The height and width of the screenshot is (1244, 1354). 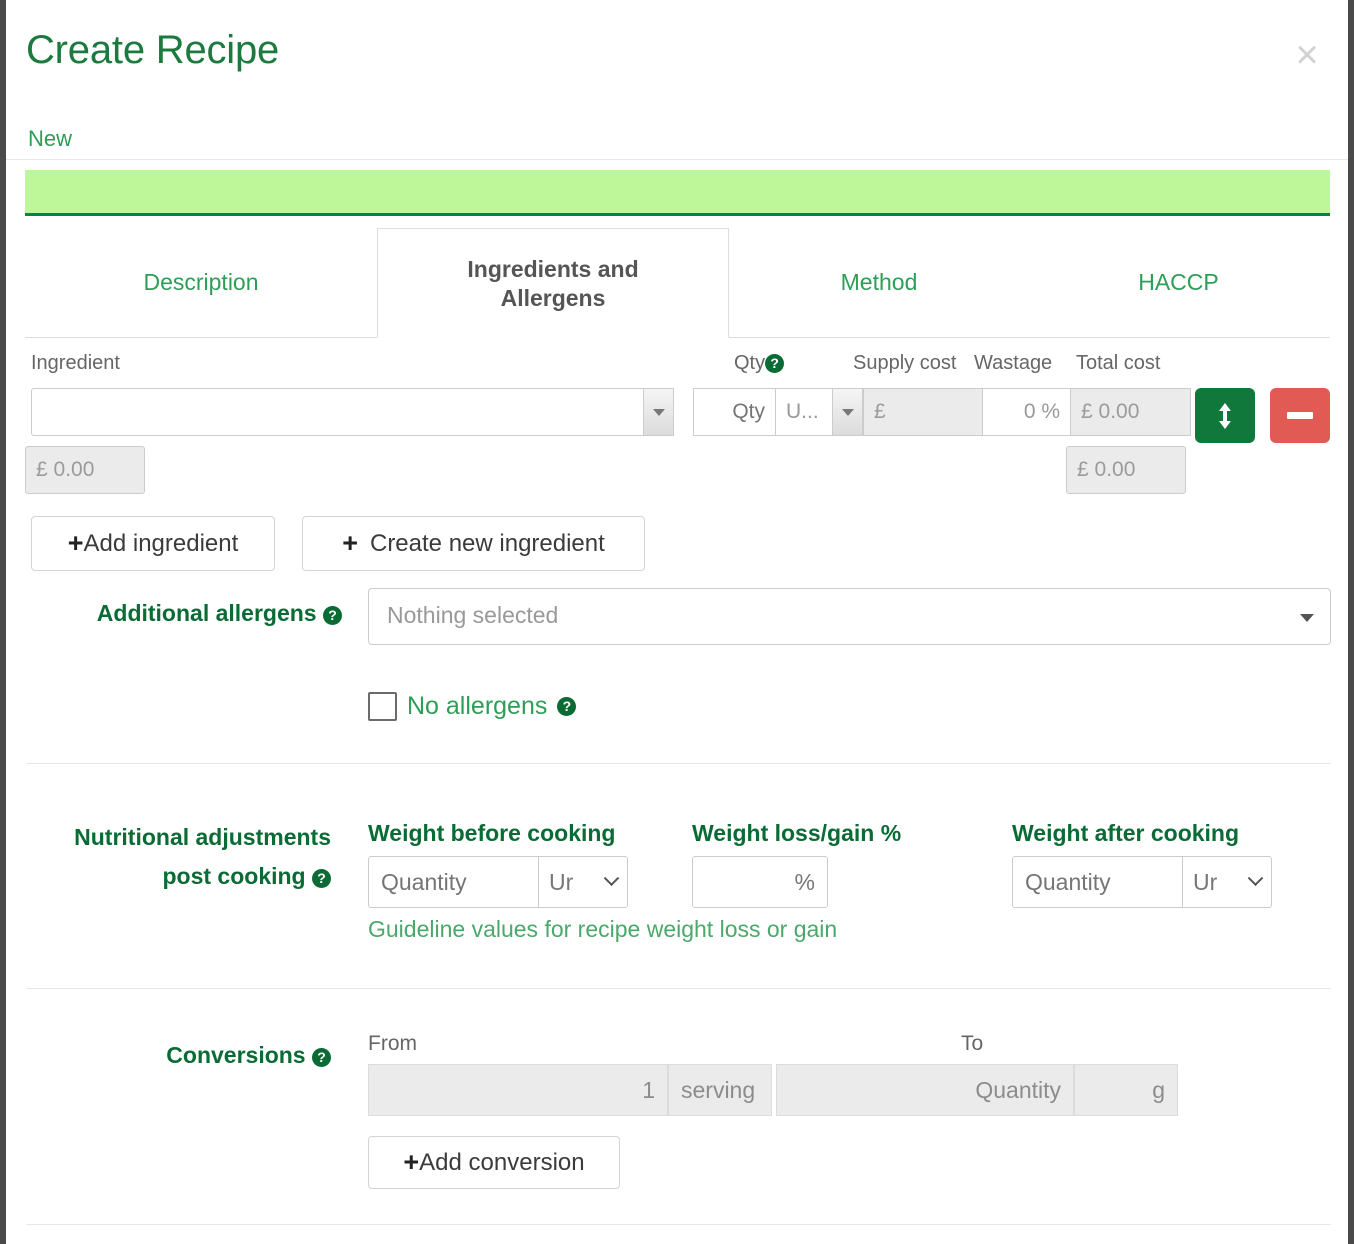 I want to click on quantity-group, so click(x=778, y=412).